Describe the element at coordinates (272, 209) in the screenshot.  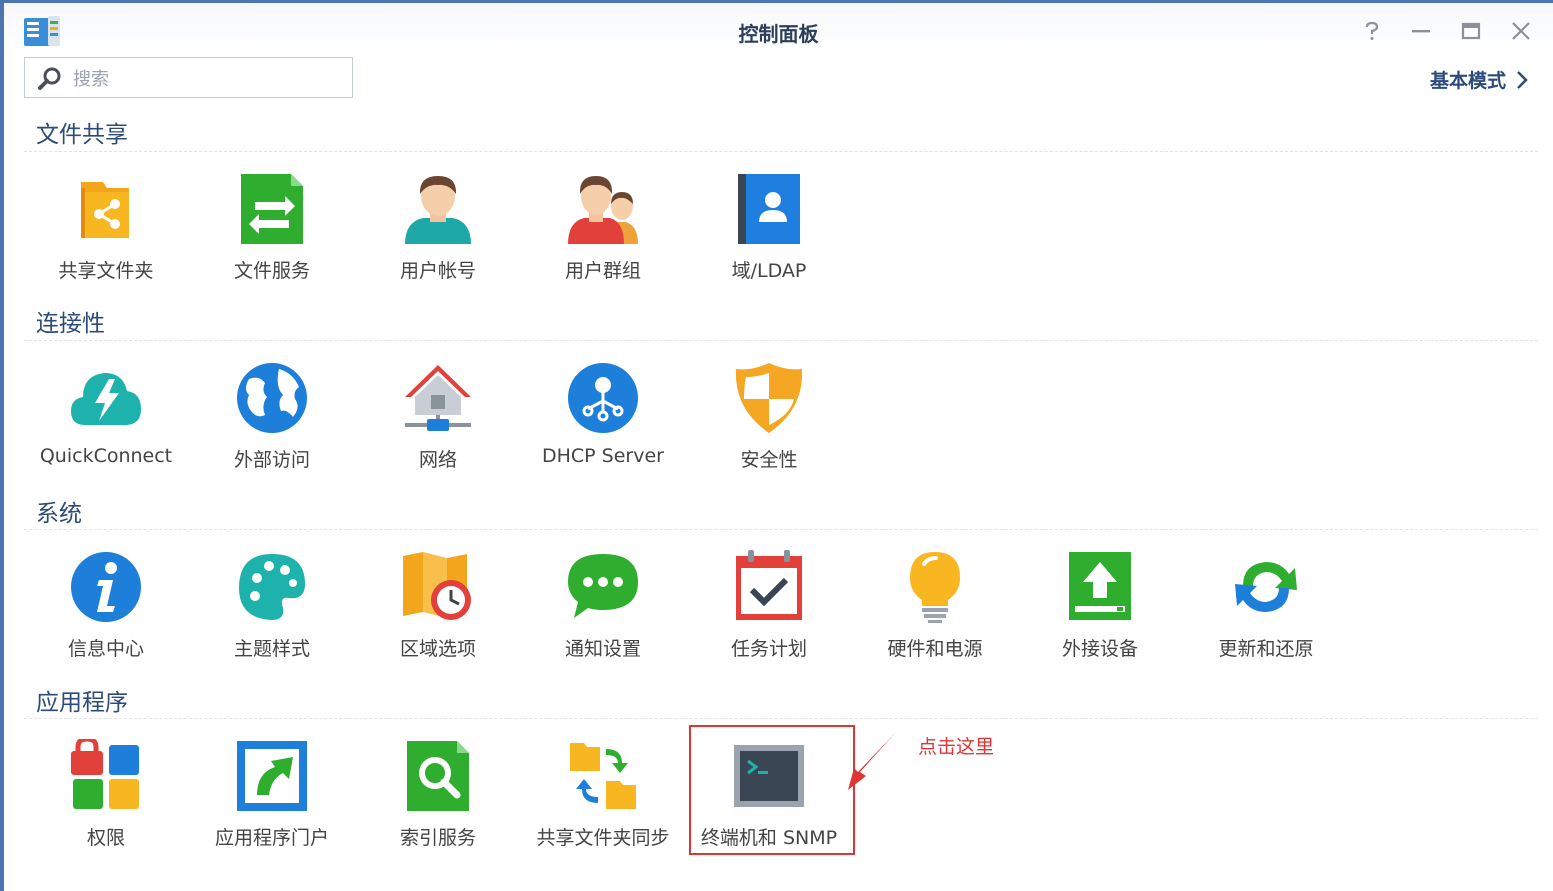
I see `file-services-icon` at that location.